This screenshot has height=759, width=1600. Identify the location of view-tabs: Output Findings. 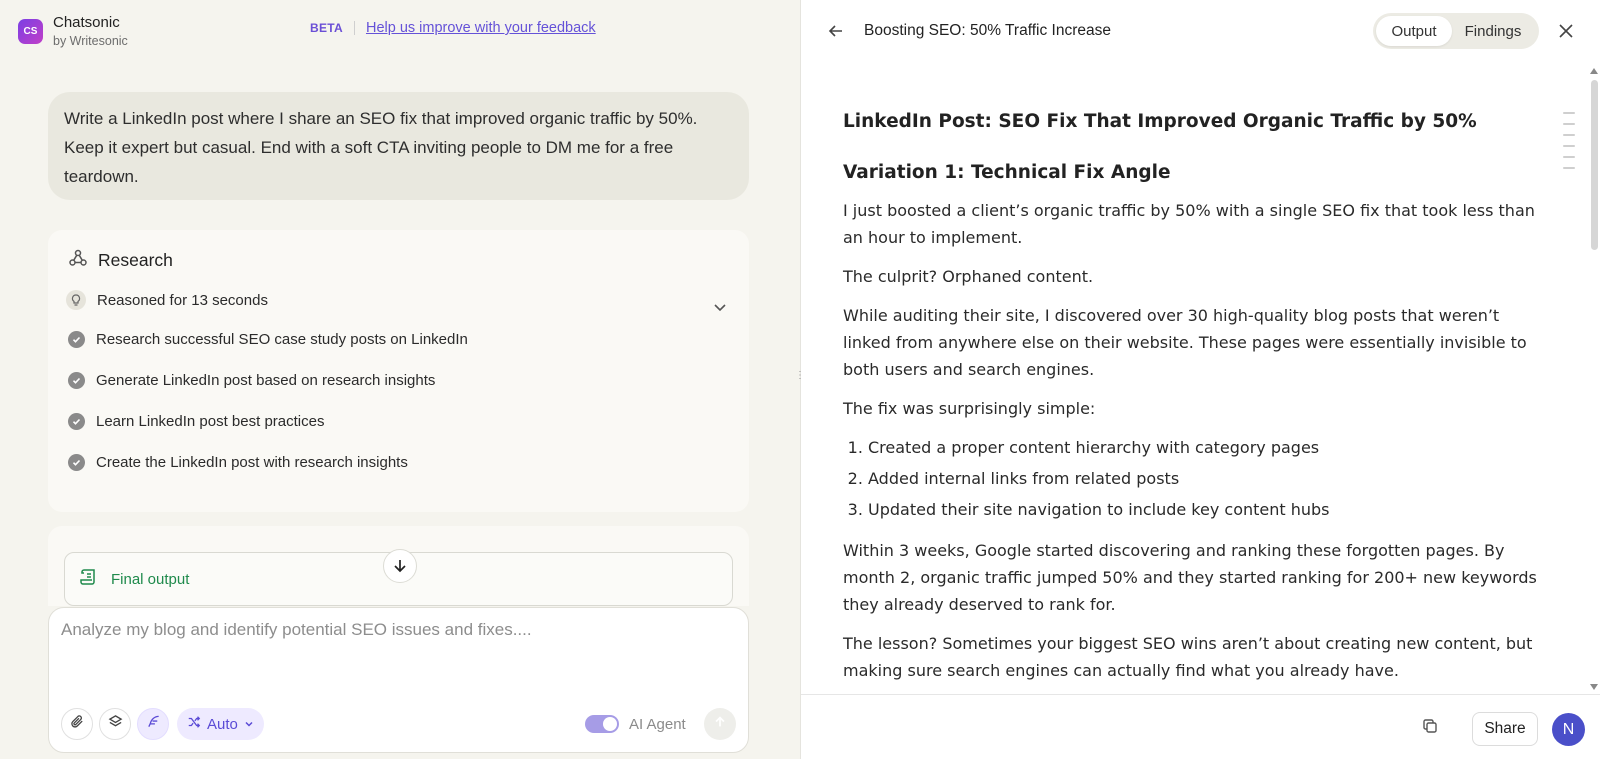
(1456, 31).